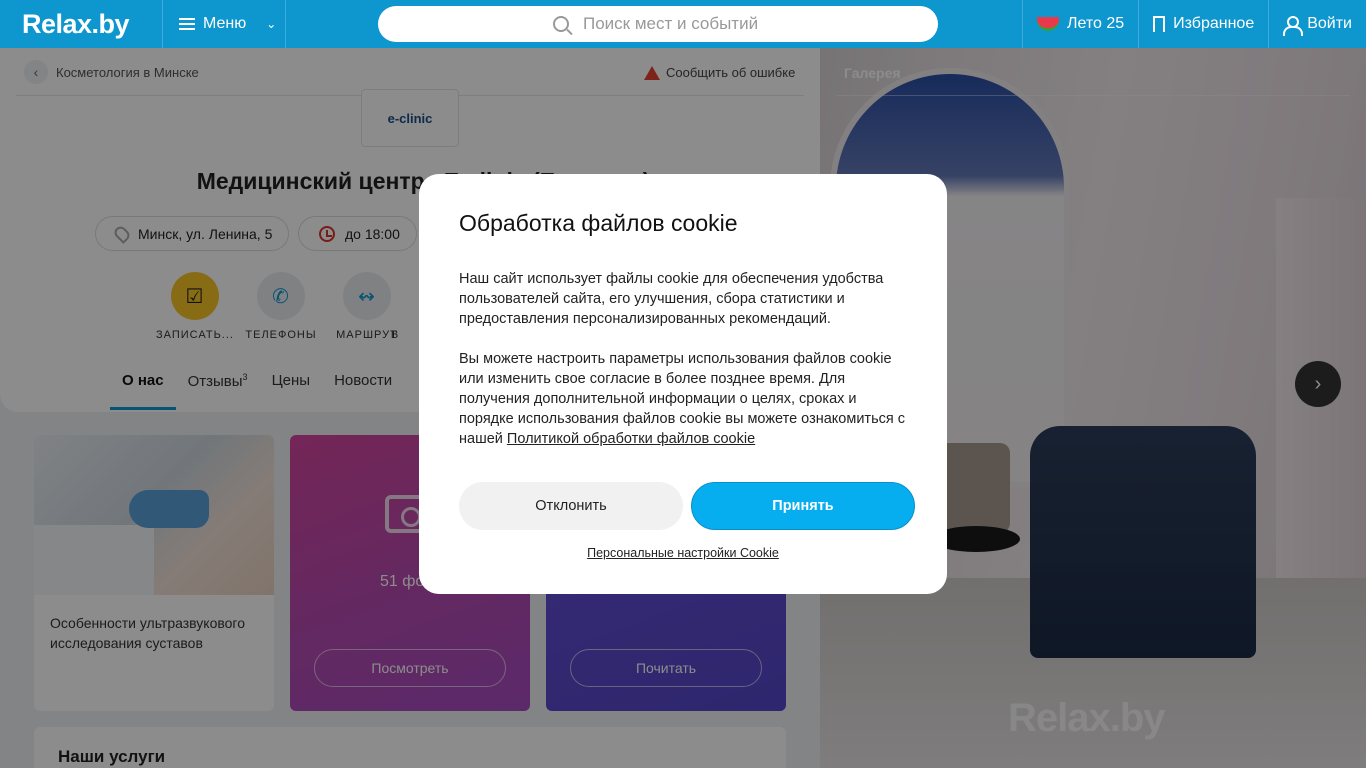 Image resolution: width=1366 pixels, height=768 pixels. What do you see at coordinates (671, 23) in the screenshot?
I see `search-placeholder: Поиск мест и событий` at bounding box center [671, 23].